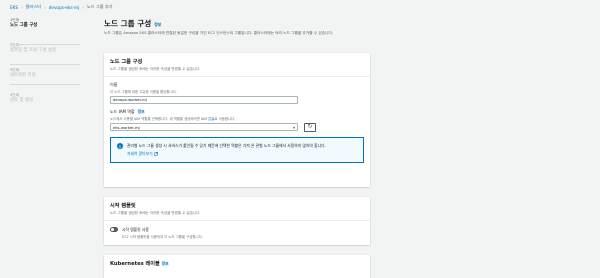 This screenshot has height=278, width=600. I want to click on kubernetes-labels-card: Kubernetes 레이블 정보, so click(237, 266).